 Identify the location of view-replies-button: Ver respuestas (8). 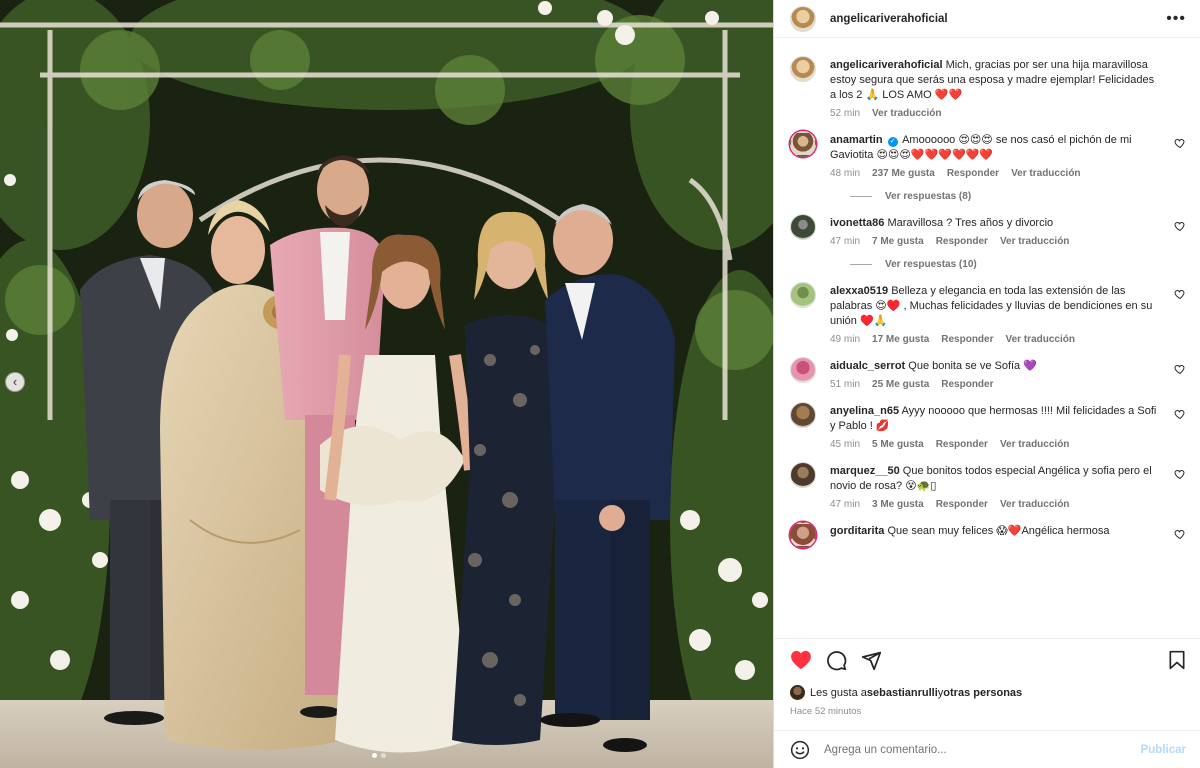
(1018, 196).